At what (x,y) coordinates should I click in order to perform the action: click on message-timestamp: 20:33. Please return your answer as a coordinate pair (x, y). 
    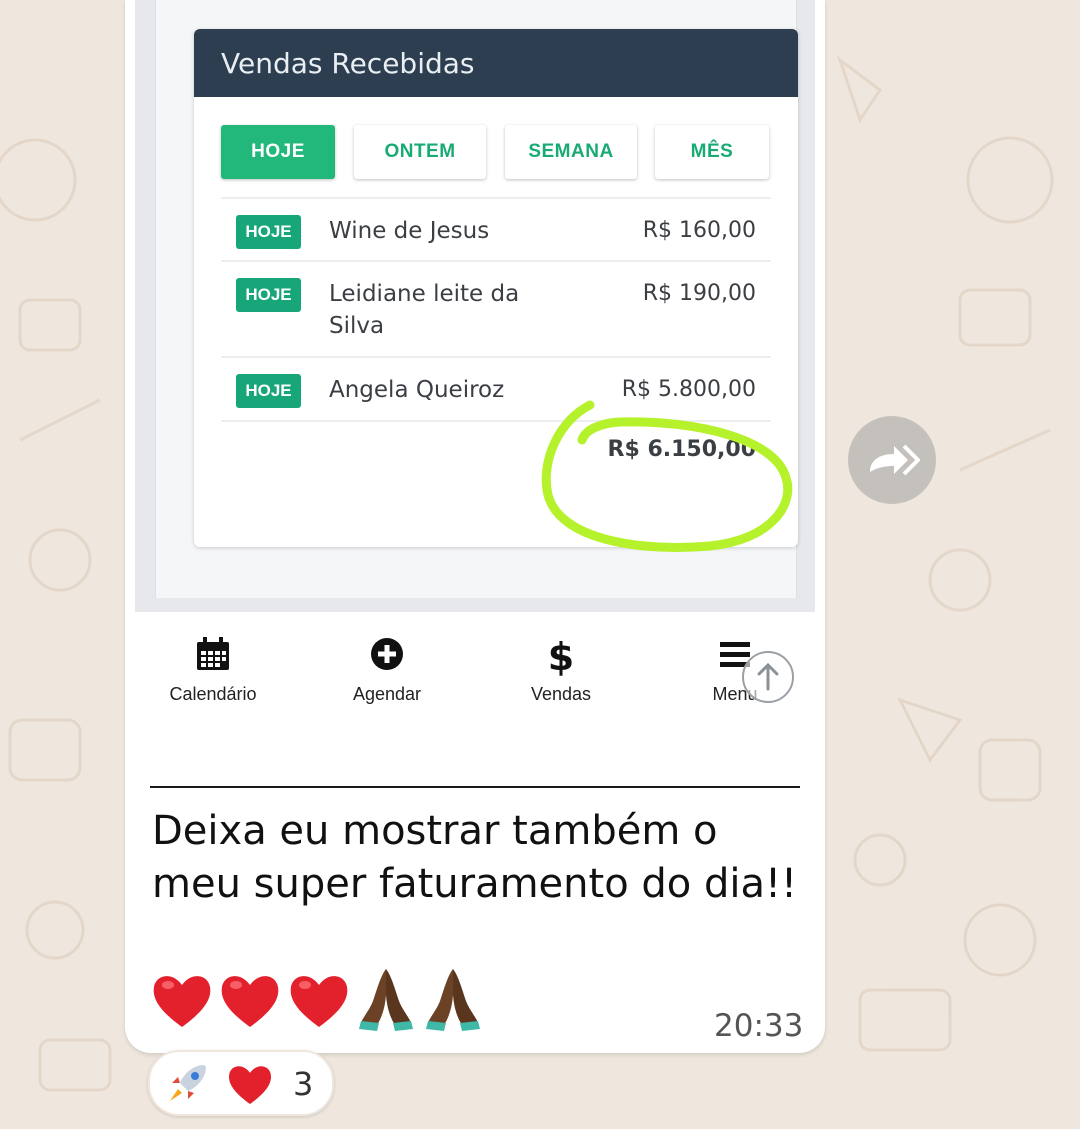
    Looking at the image, I should click on (759, 1026).